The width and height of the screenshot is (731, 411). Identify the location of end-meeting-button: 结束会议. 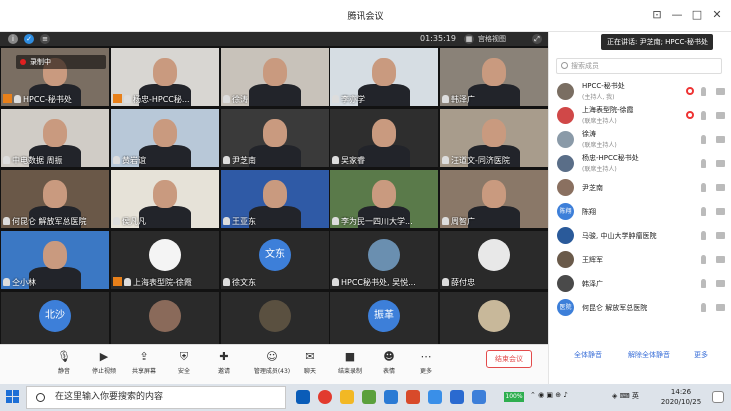
(509, 359).